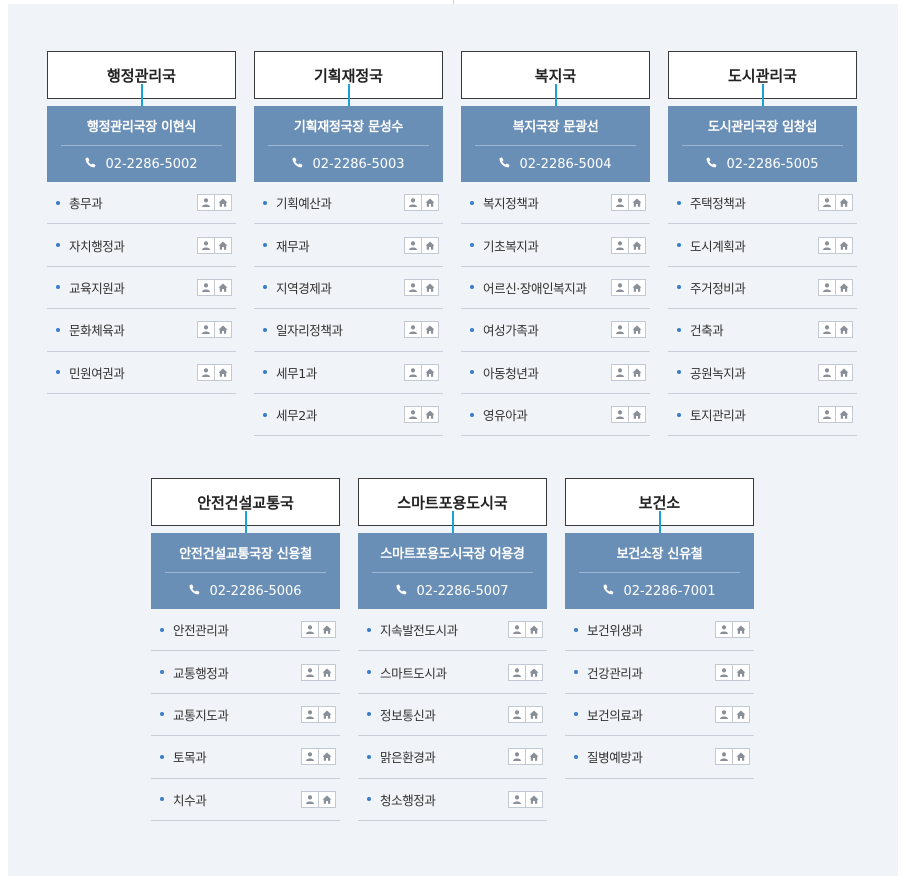 The height and width of the screenshot is (886, 906). Describe the element at coordinates (141, 78) in the screenshot. I see `bureau-title-box: 행정관리국` at that location.